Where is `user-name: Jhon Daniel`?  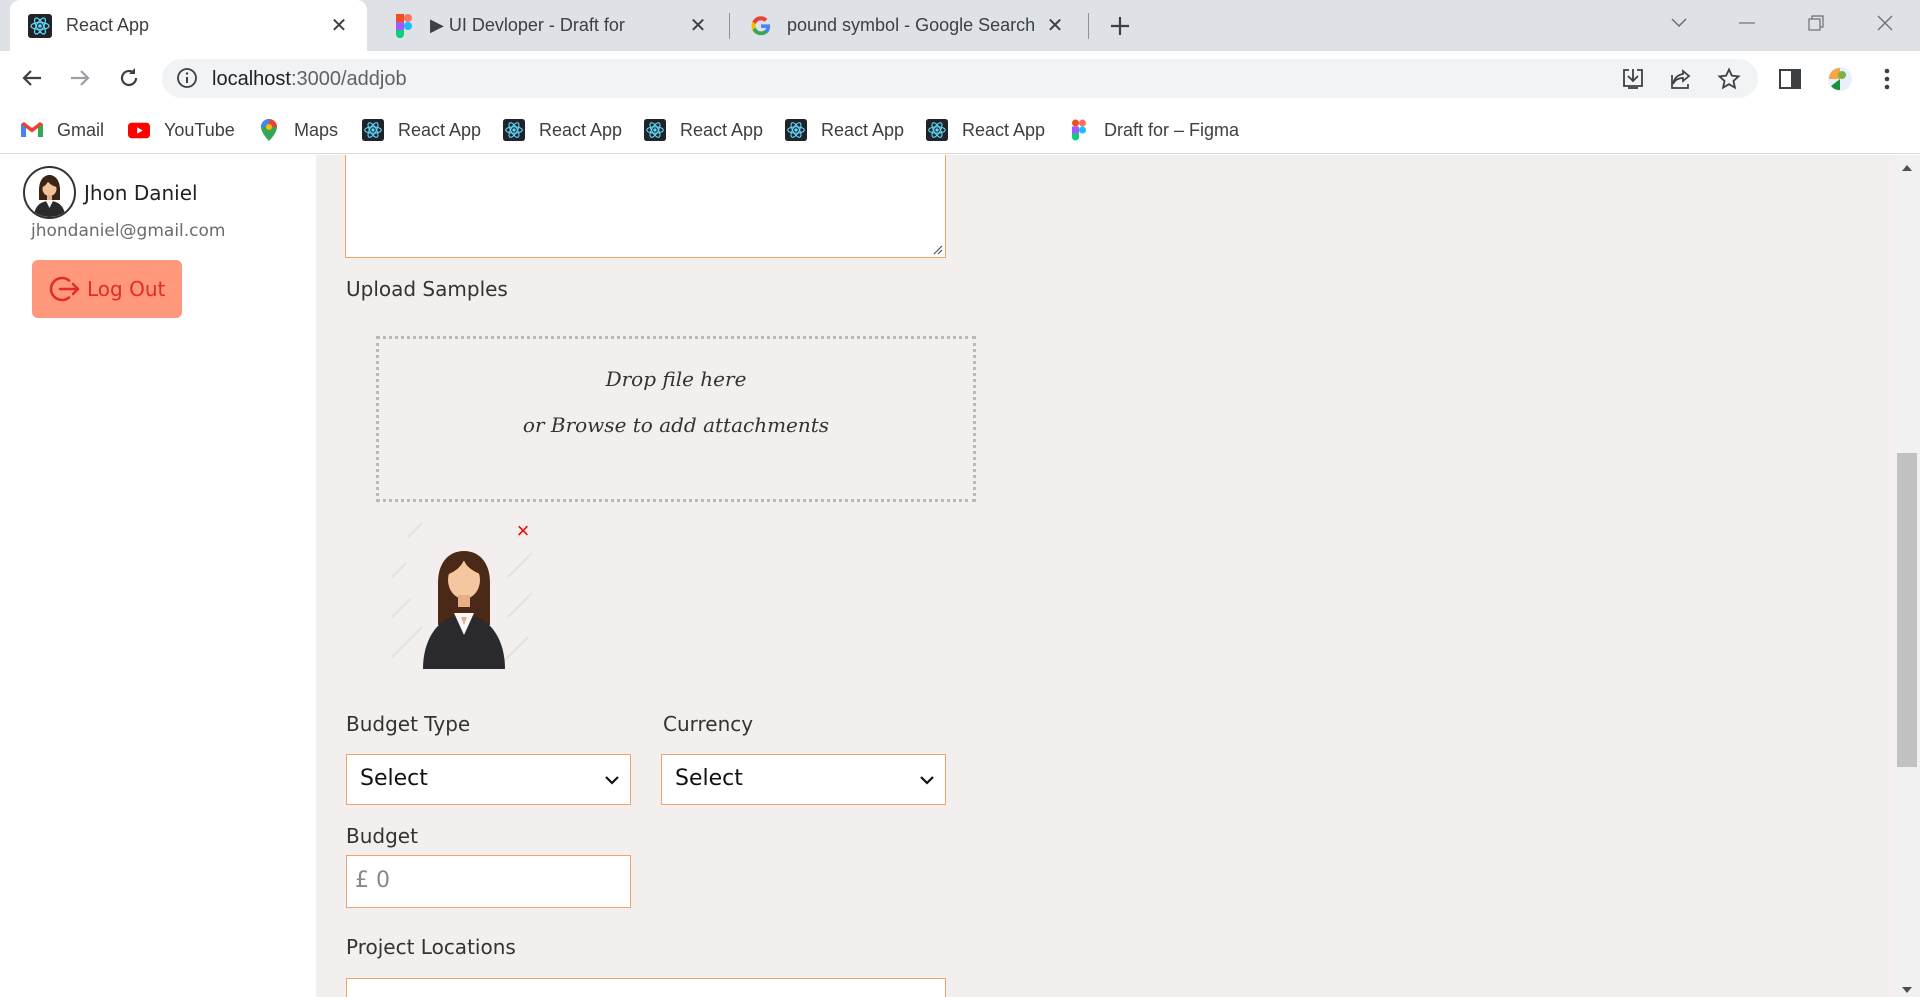
user-name: Jhon Daniel is located at coordinates (141, 193).